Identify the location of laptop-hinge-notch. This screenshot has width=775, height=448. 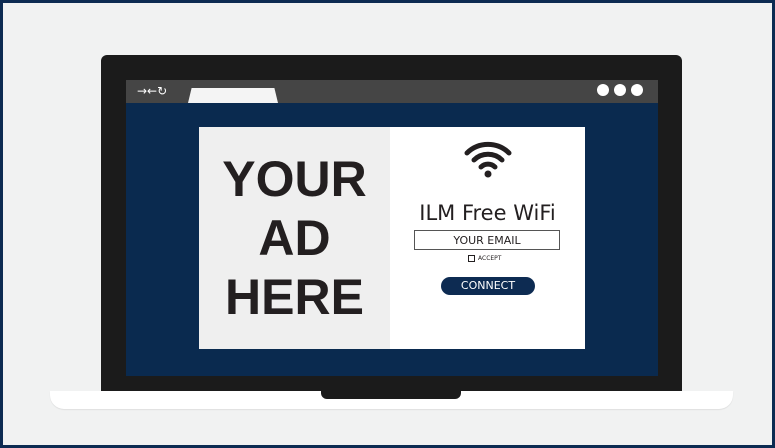
(391, 395).